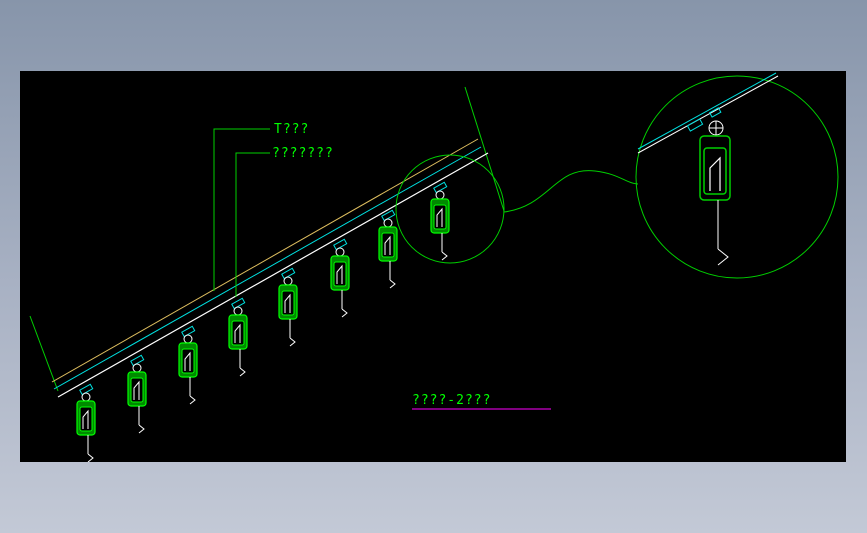 The image size is (867, 533). Describe the element at coordinates (723, 257) in the screenshot. I see `detail-drop-hook` at that location.